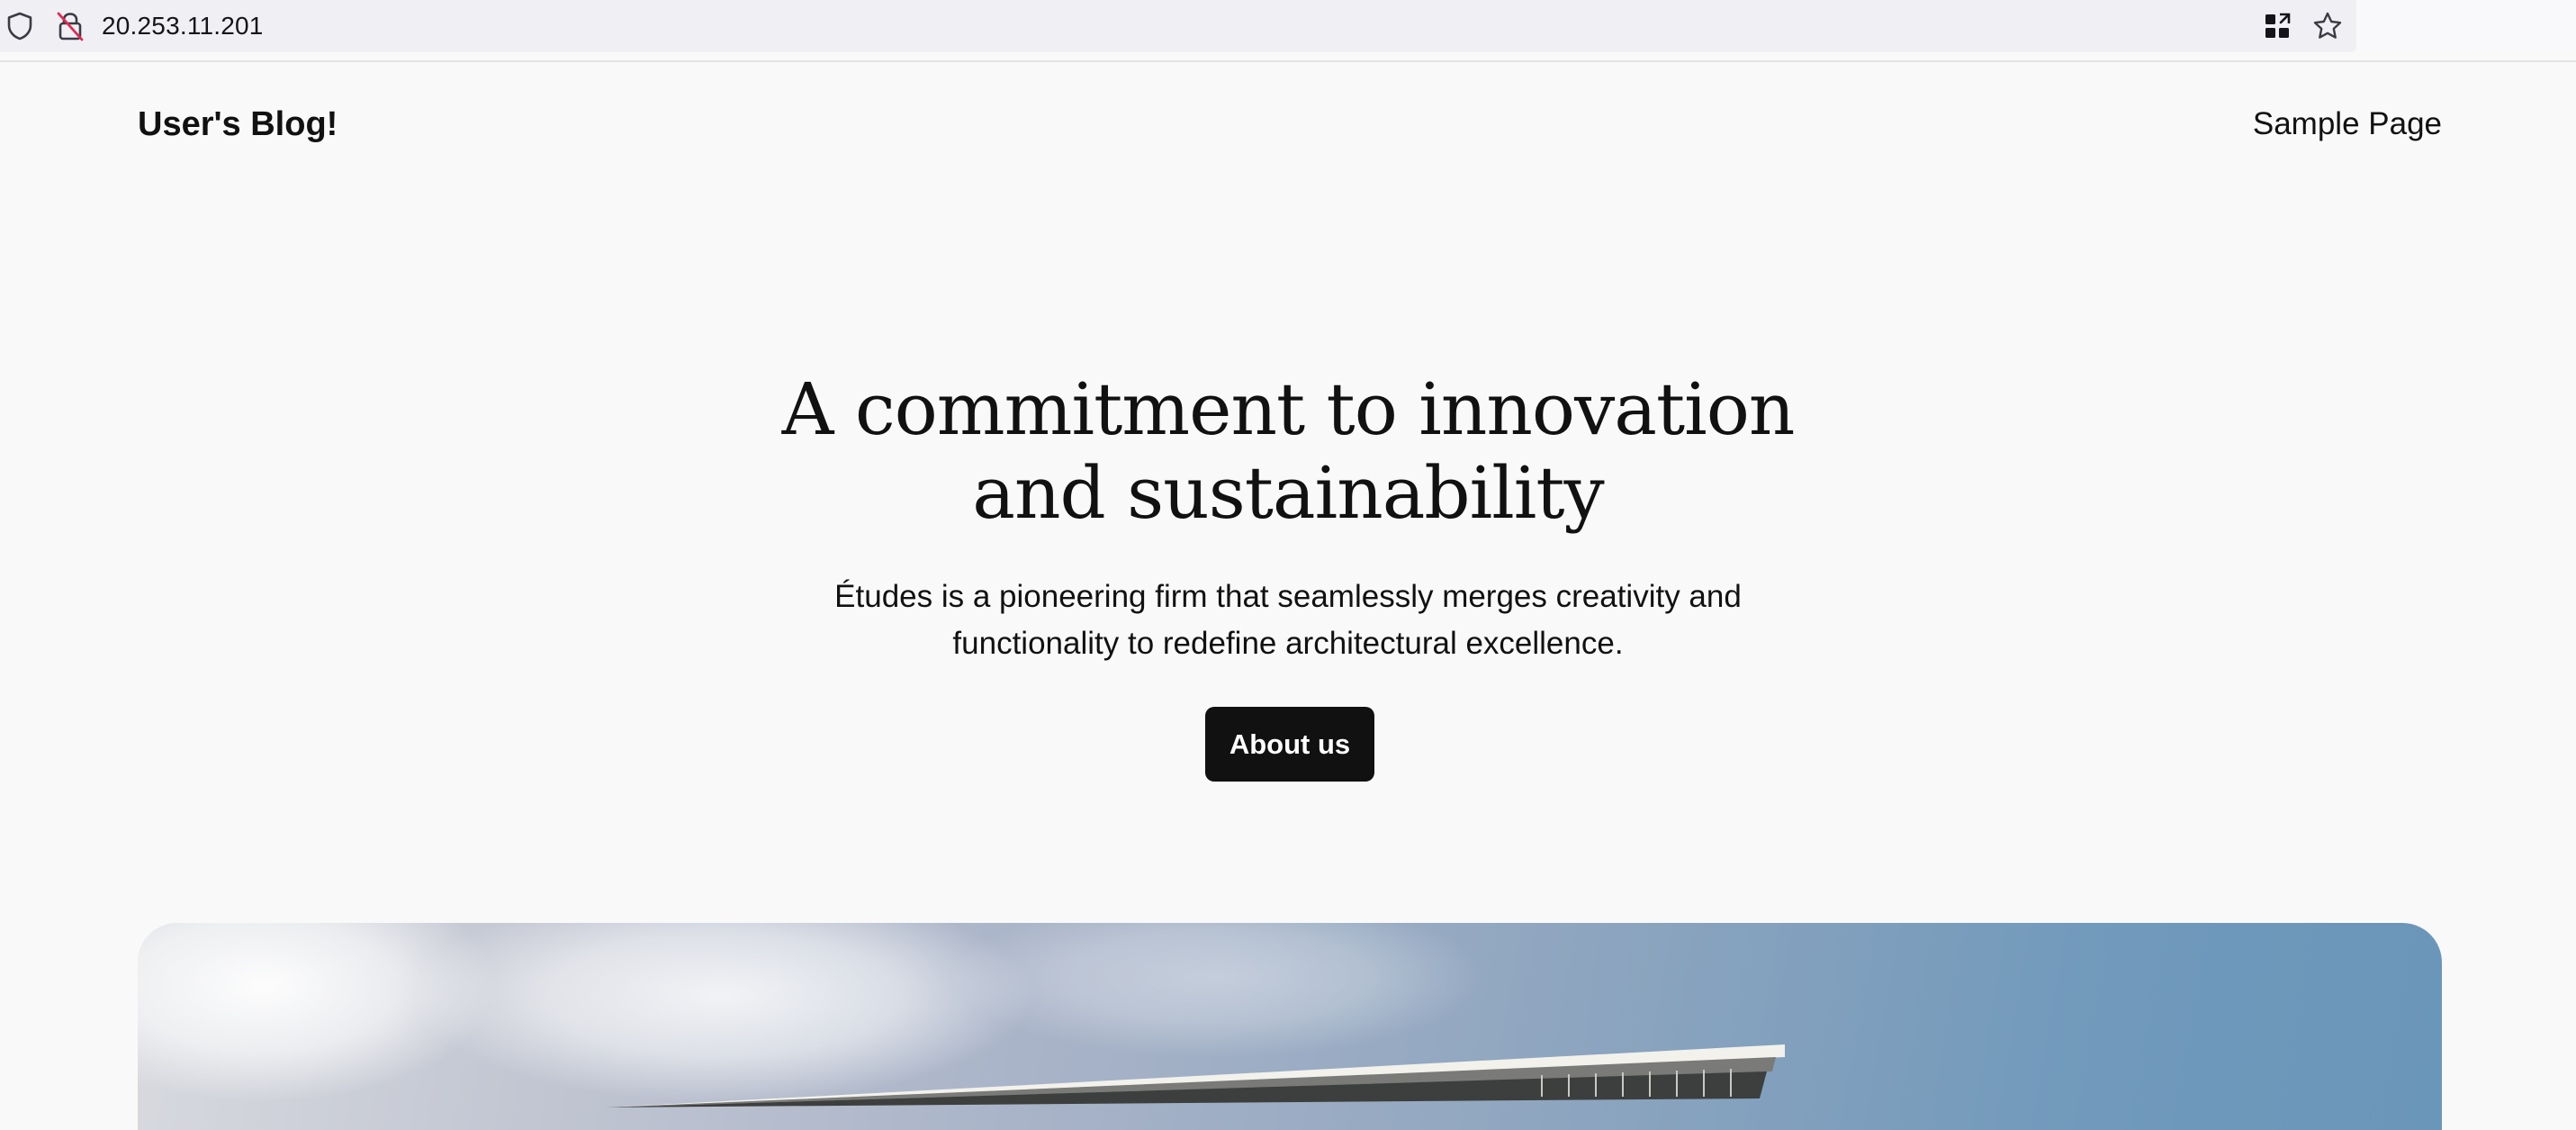 This screenshot has height=1130, width=2576. Describe the element at coordinates (1178, 26) in the screenshot. I see `browser-url-bar: 20.253.11.201` at that location.